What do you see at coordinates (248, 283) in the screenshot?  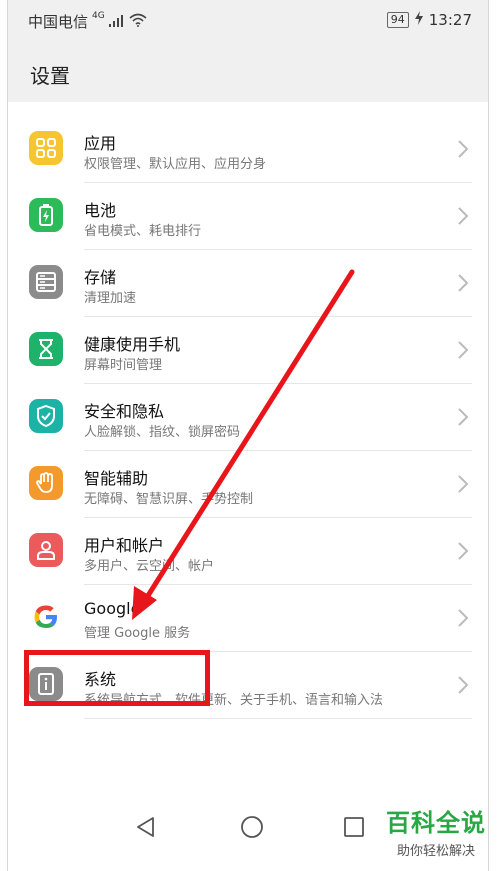 I see `settings-item-storage: 存储 清理加速` at bounding box center [248, 283].